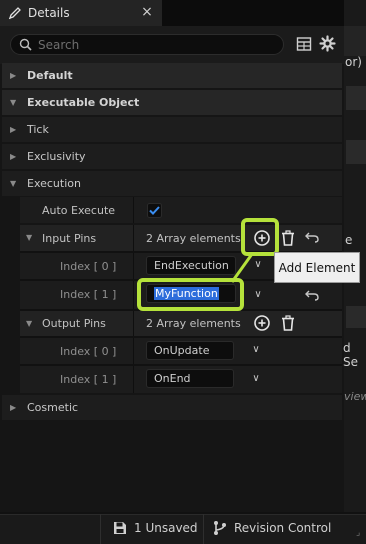 This screenshot has height=544, width=366. What do you see at coordinates (172, 75) in the screenshot?
I see `category-default: ▶ Default` at bounding box center [172, 75].